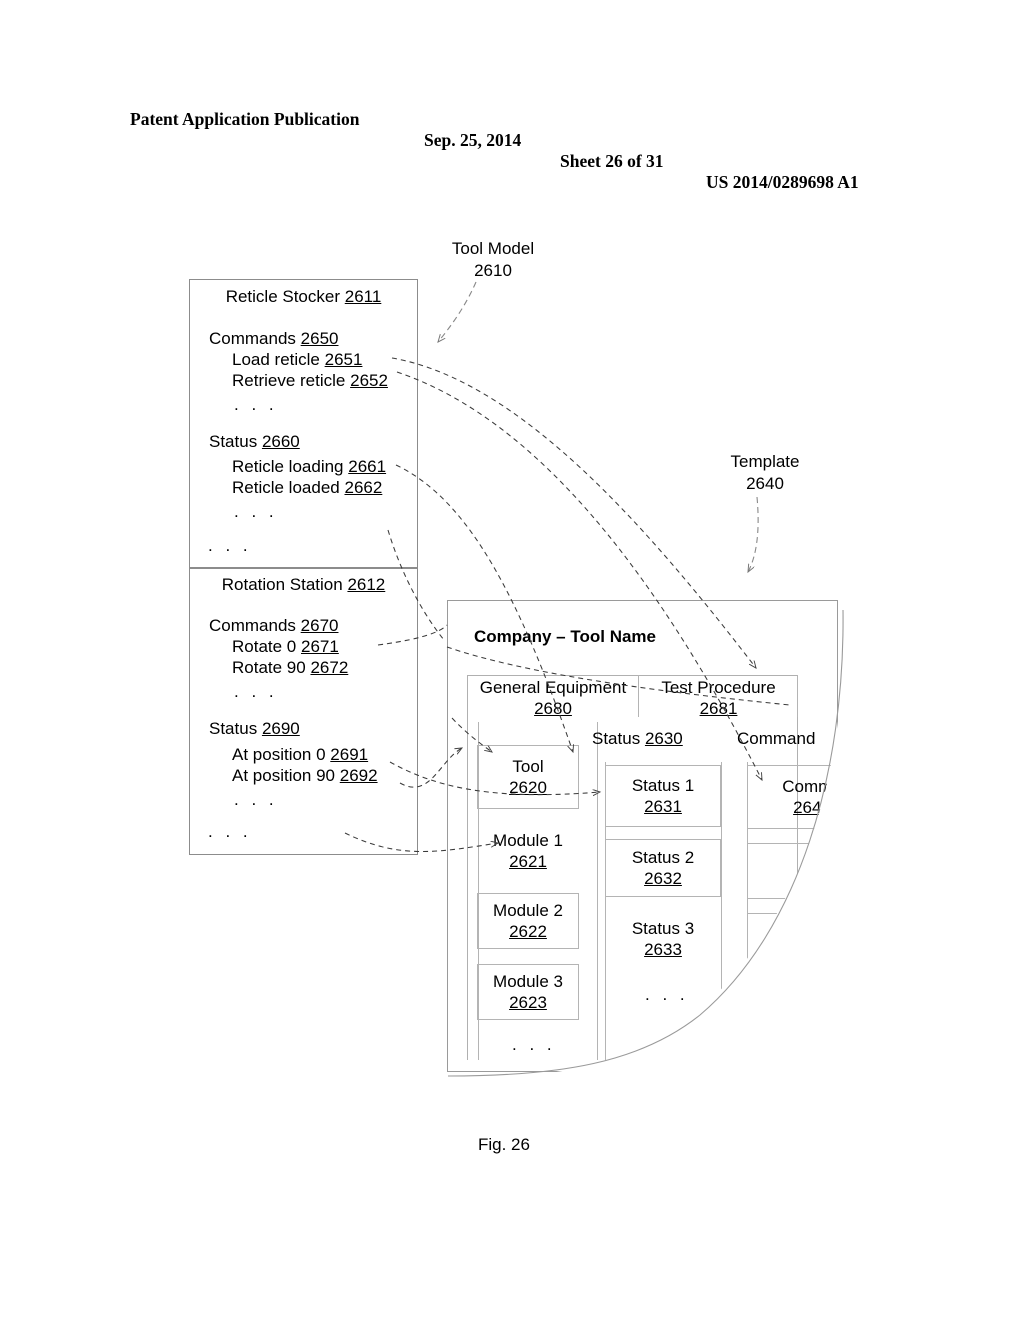 This screenshot has width=1024, height=1320. Describe the element at coordinates (279, 754) in the screenshot. I see `rotation-status-item-0-label: At position 0` at that location.